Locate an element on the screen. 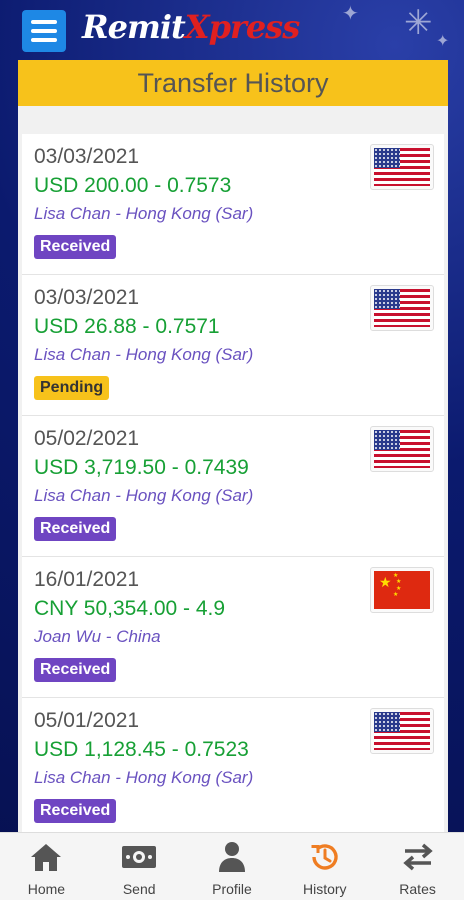 The height and width of the screenshot is (900, 464). china-flag-icon: ★ ★ ★ ★ ★ is located at coordinates (402, 590).